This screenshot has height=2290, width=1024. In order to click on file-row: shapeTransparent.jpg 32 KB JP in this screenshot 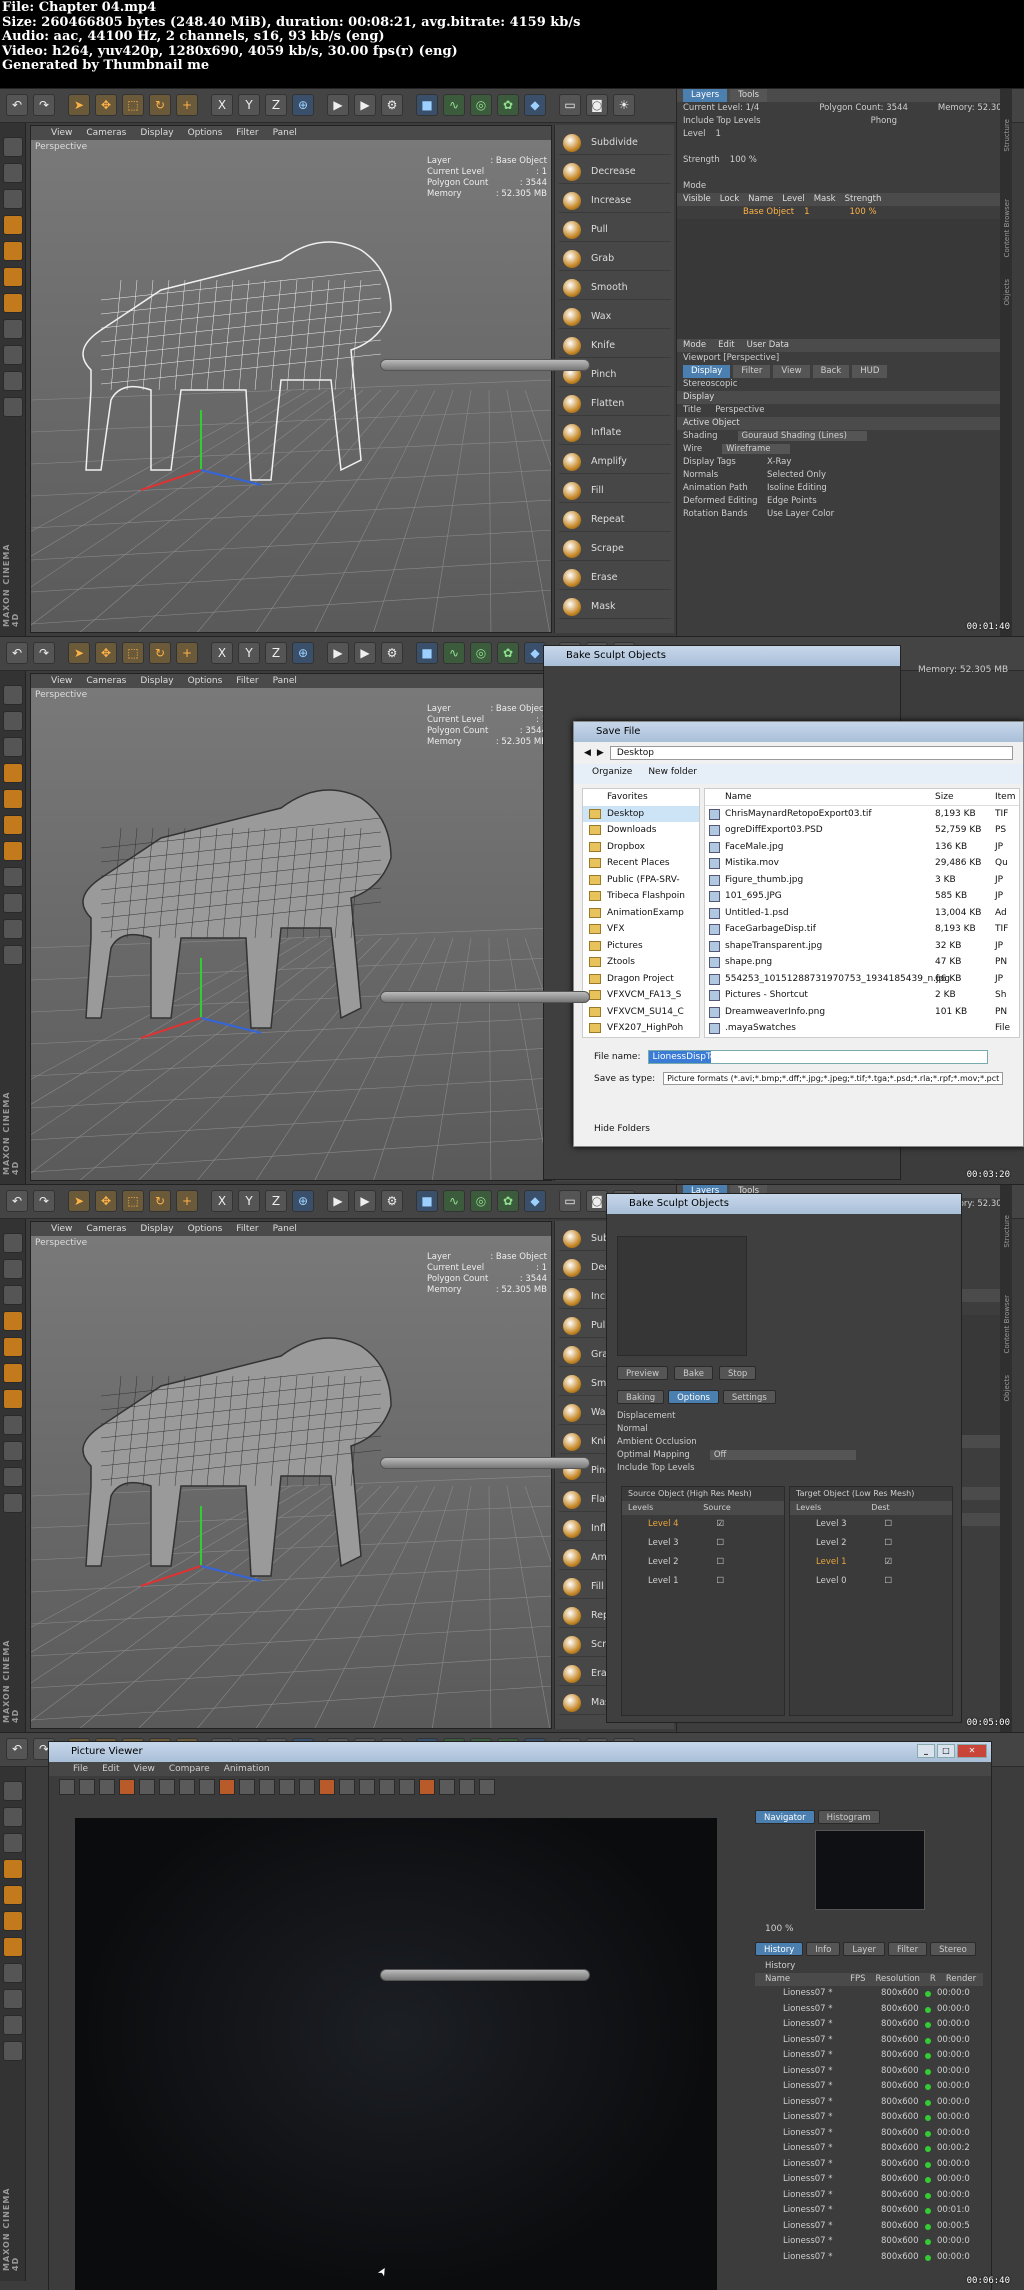, I will do `click(862, 946)`.